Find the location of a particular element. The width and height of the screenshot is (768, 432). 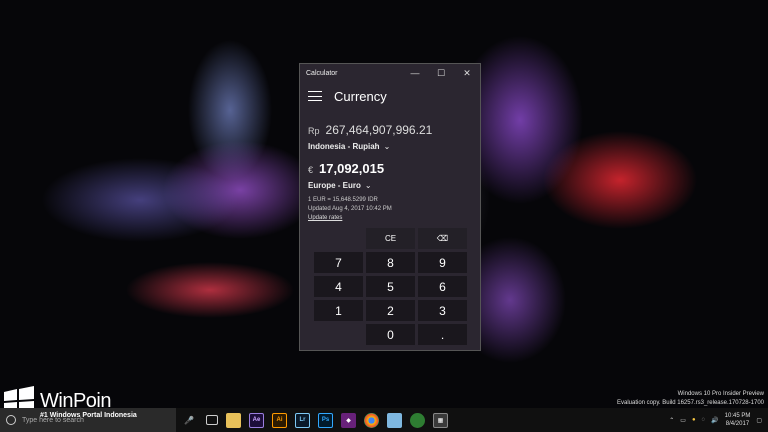

visual-studio-icon: ◆ is located at coordinates (348, 420).